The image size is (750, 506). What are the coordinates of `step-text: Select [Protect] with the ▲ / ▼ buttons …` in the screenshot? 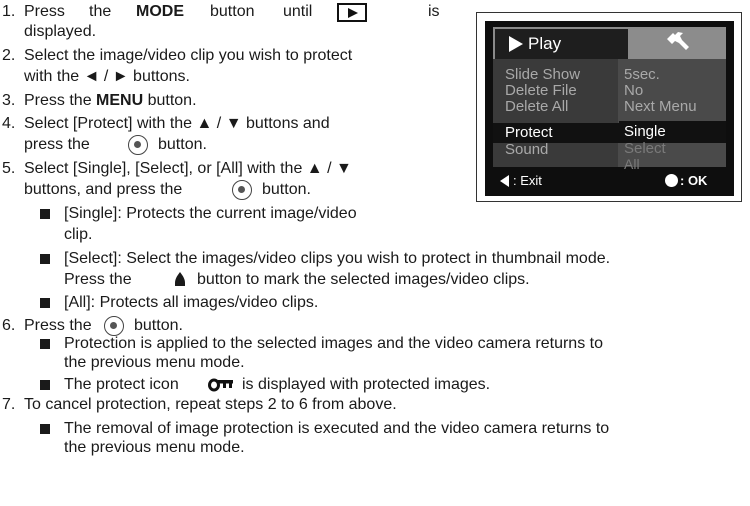 It's located at (177, 123).